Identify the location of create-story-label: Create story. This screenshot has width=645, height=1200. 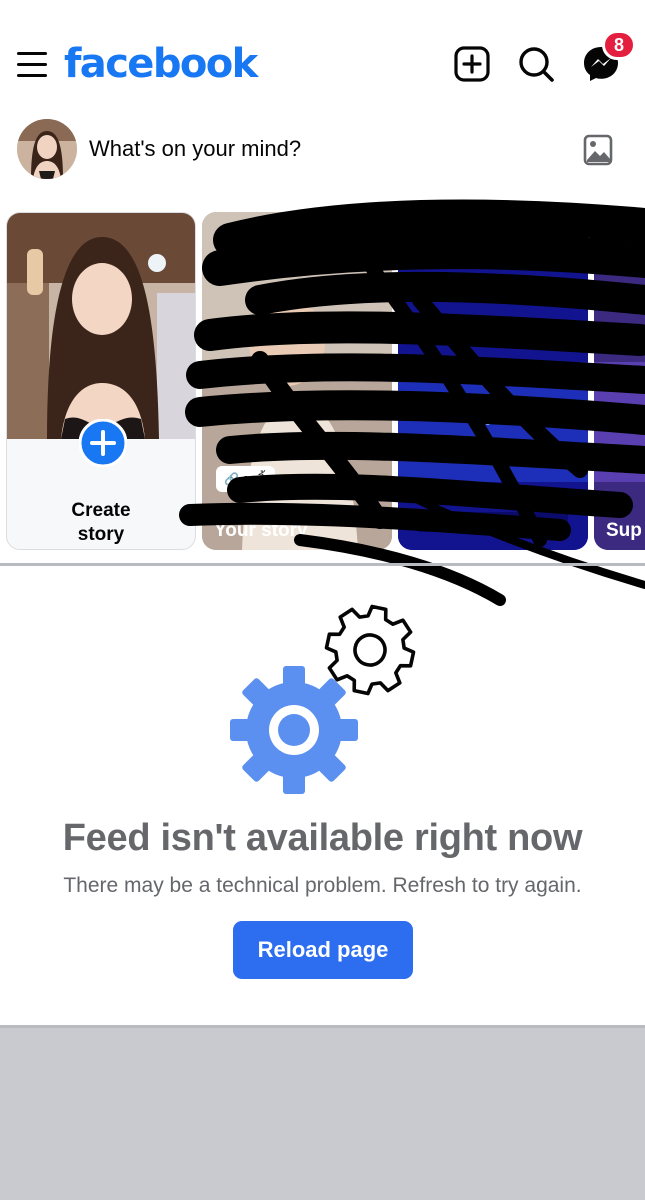
(101, 522).